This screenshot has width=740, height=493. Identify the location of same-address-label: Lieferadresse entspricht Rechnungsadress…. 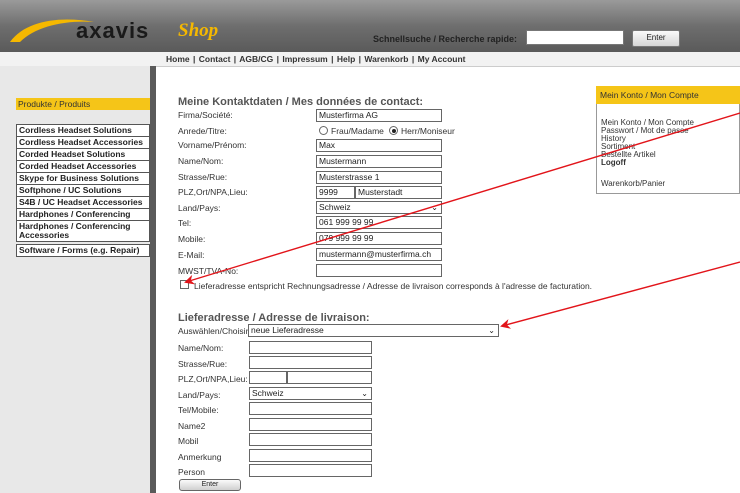
(393, 286).